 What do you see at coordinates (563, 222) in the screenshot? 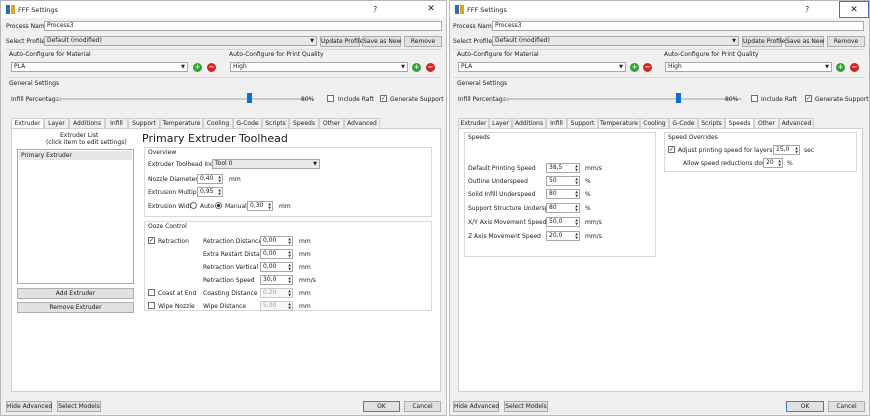
I see `xy-axis-movement-speed-input: 50,0 ▲ ▼` at bounding box center [563, 222].